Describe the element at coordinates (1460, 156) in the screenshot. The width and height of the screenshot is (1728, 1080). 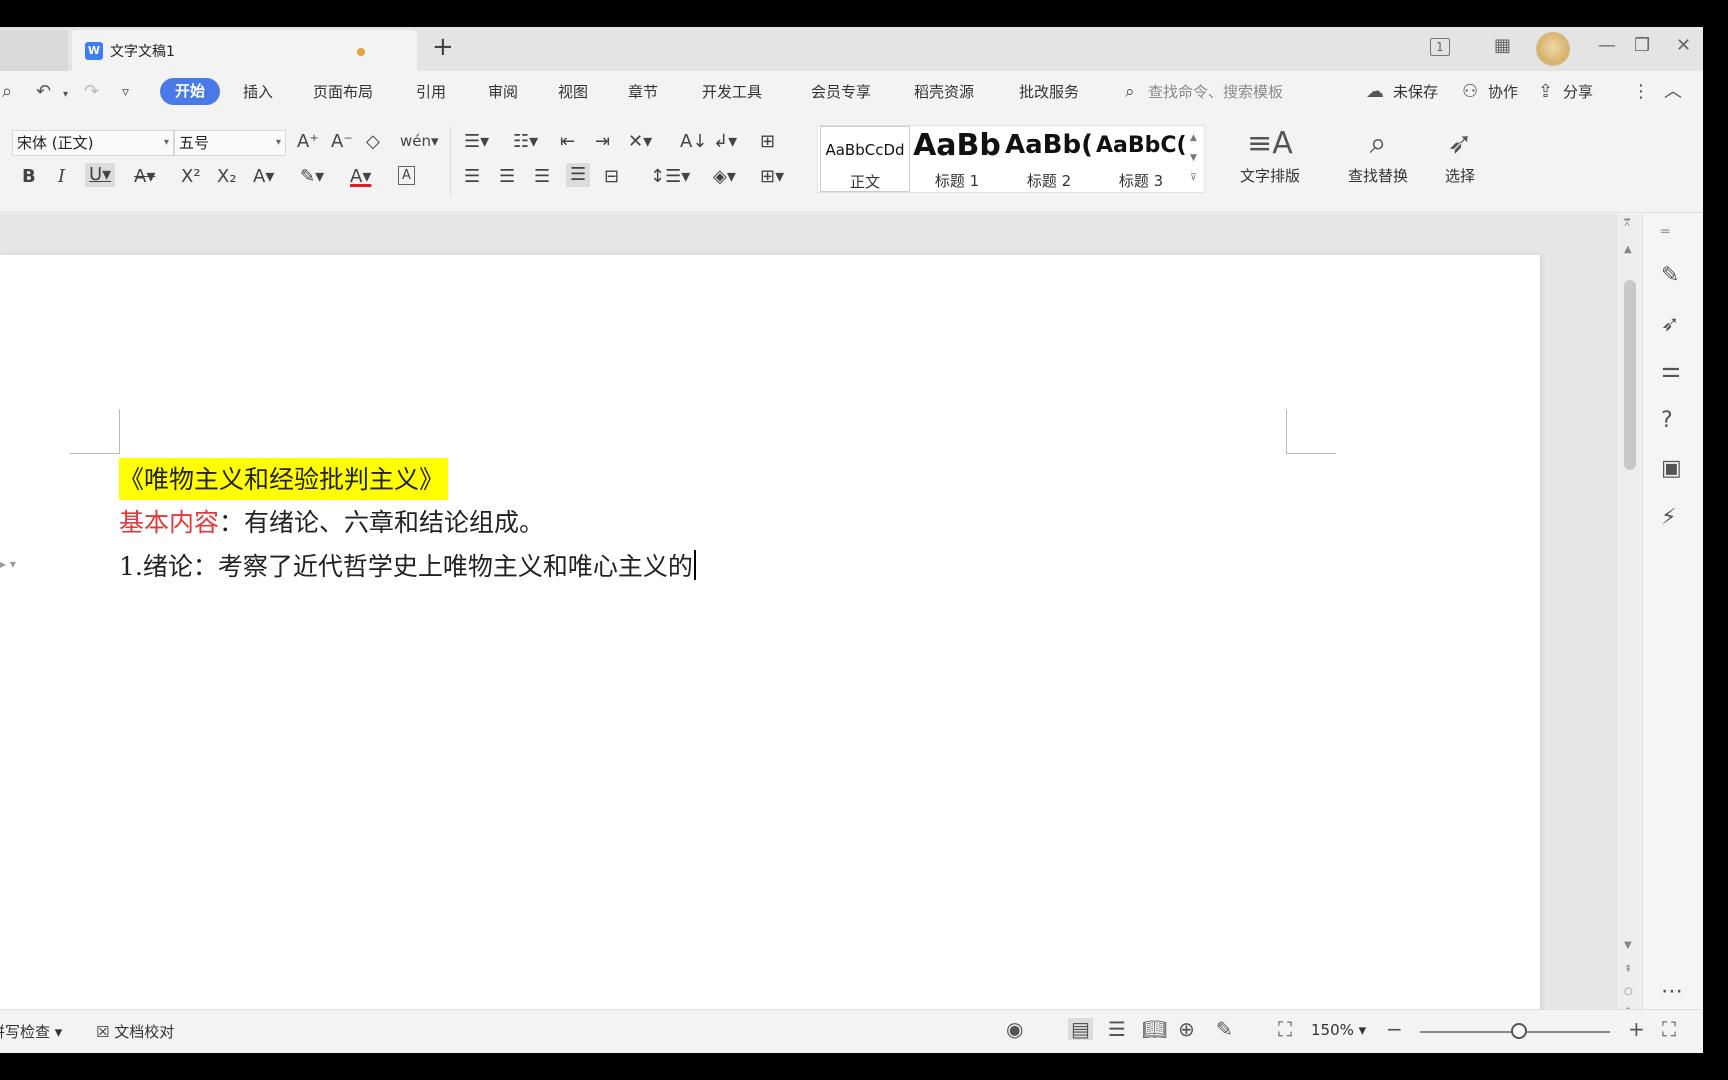
I see `select-button: ➶ 选择` at that location.